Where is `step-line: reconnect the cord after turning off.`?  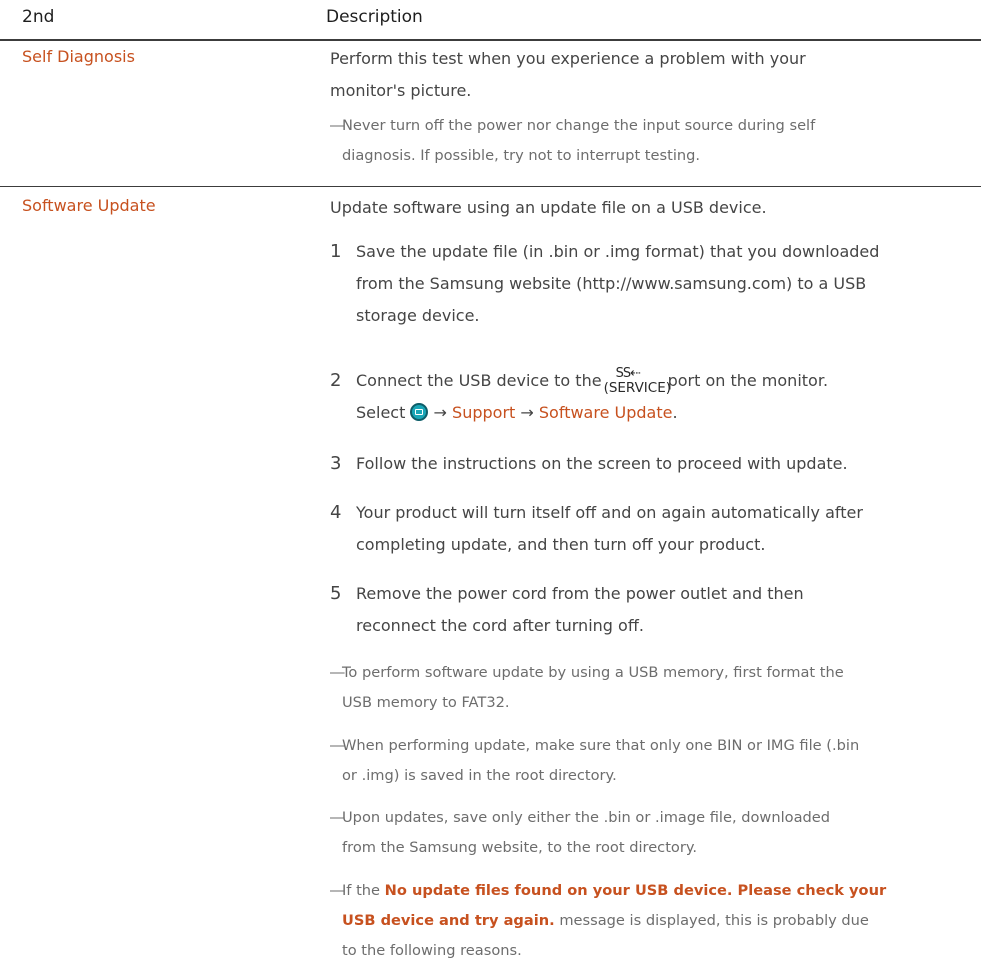
step-line: reconnect the cord after turning off. is located at coordinates (500, 625).